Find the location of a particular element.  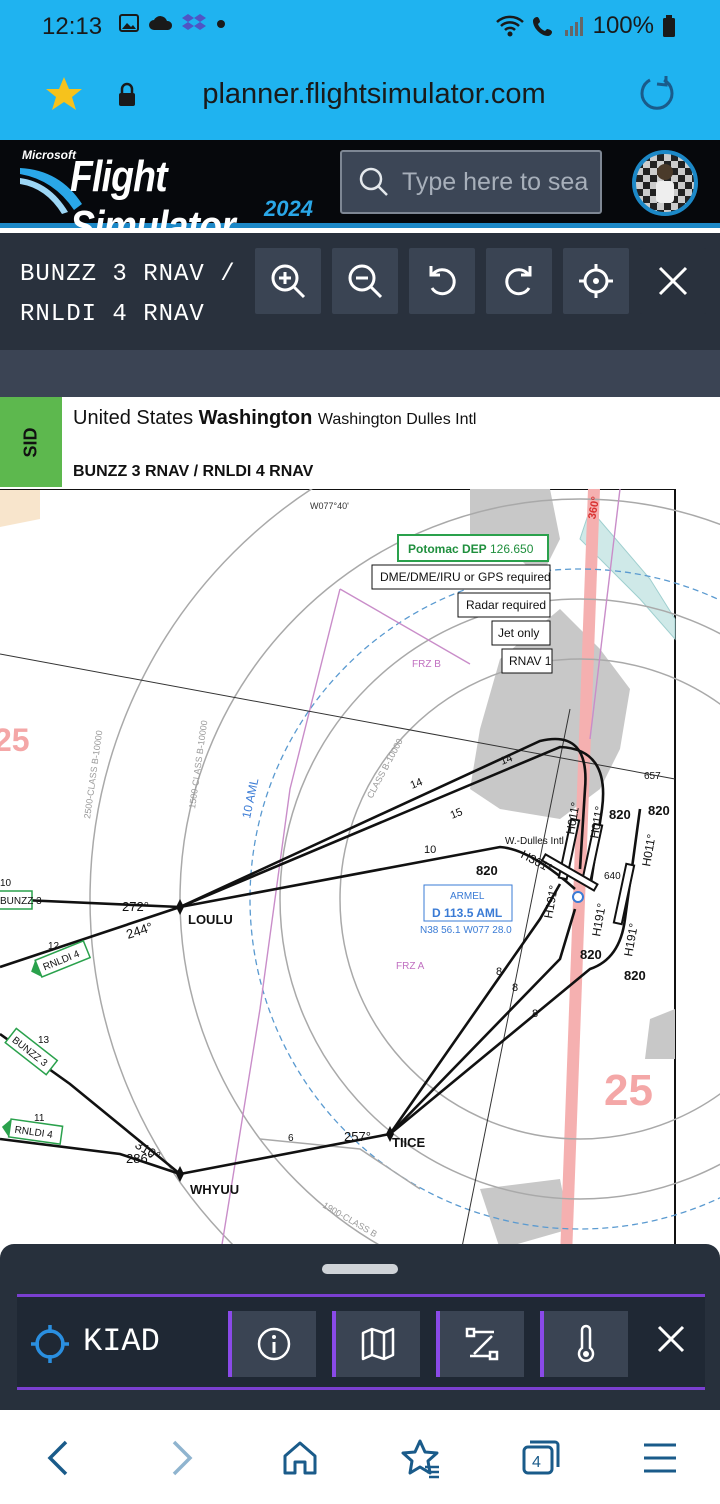

charts-button is located at coordinates (376, 1344).